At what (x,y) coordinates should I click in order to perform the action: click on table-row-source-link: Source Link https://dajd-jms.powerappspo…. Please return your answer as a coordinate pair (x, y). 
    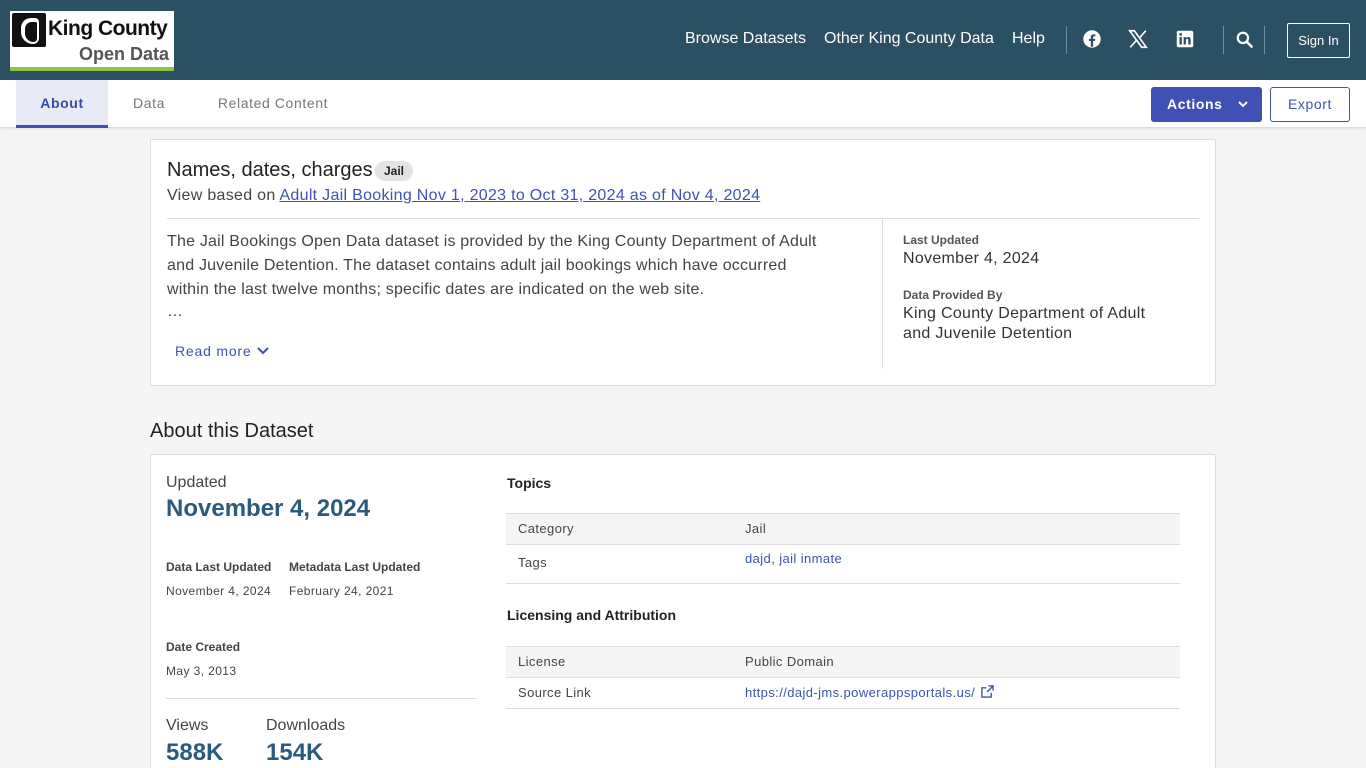
    Looking at the image, I should click on (843, 693).